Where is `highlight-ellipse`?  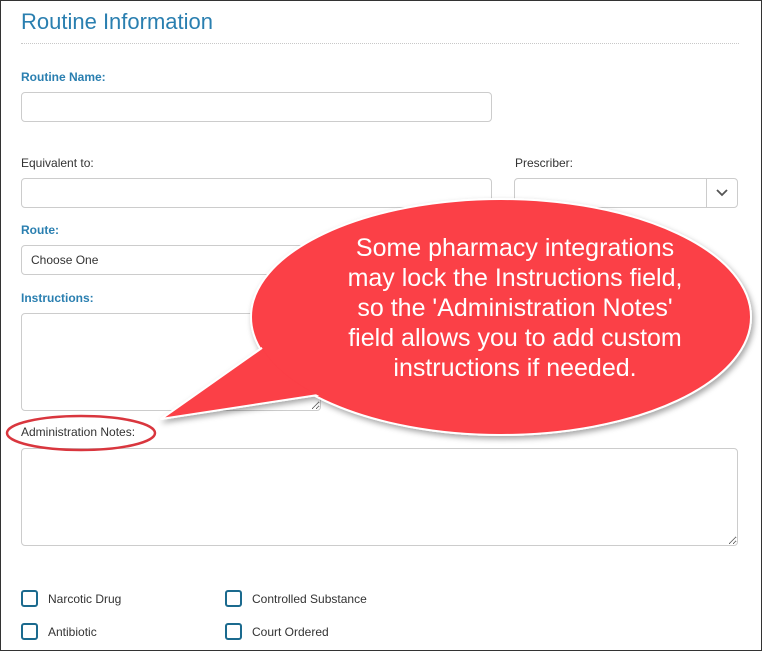
highlight-ellipse is located at coordinates (81, 433).